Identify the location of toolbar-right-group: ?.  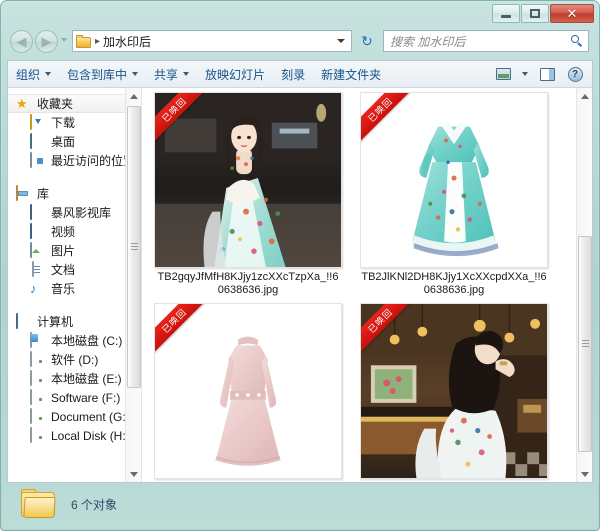
(542, 74).